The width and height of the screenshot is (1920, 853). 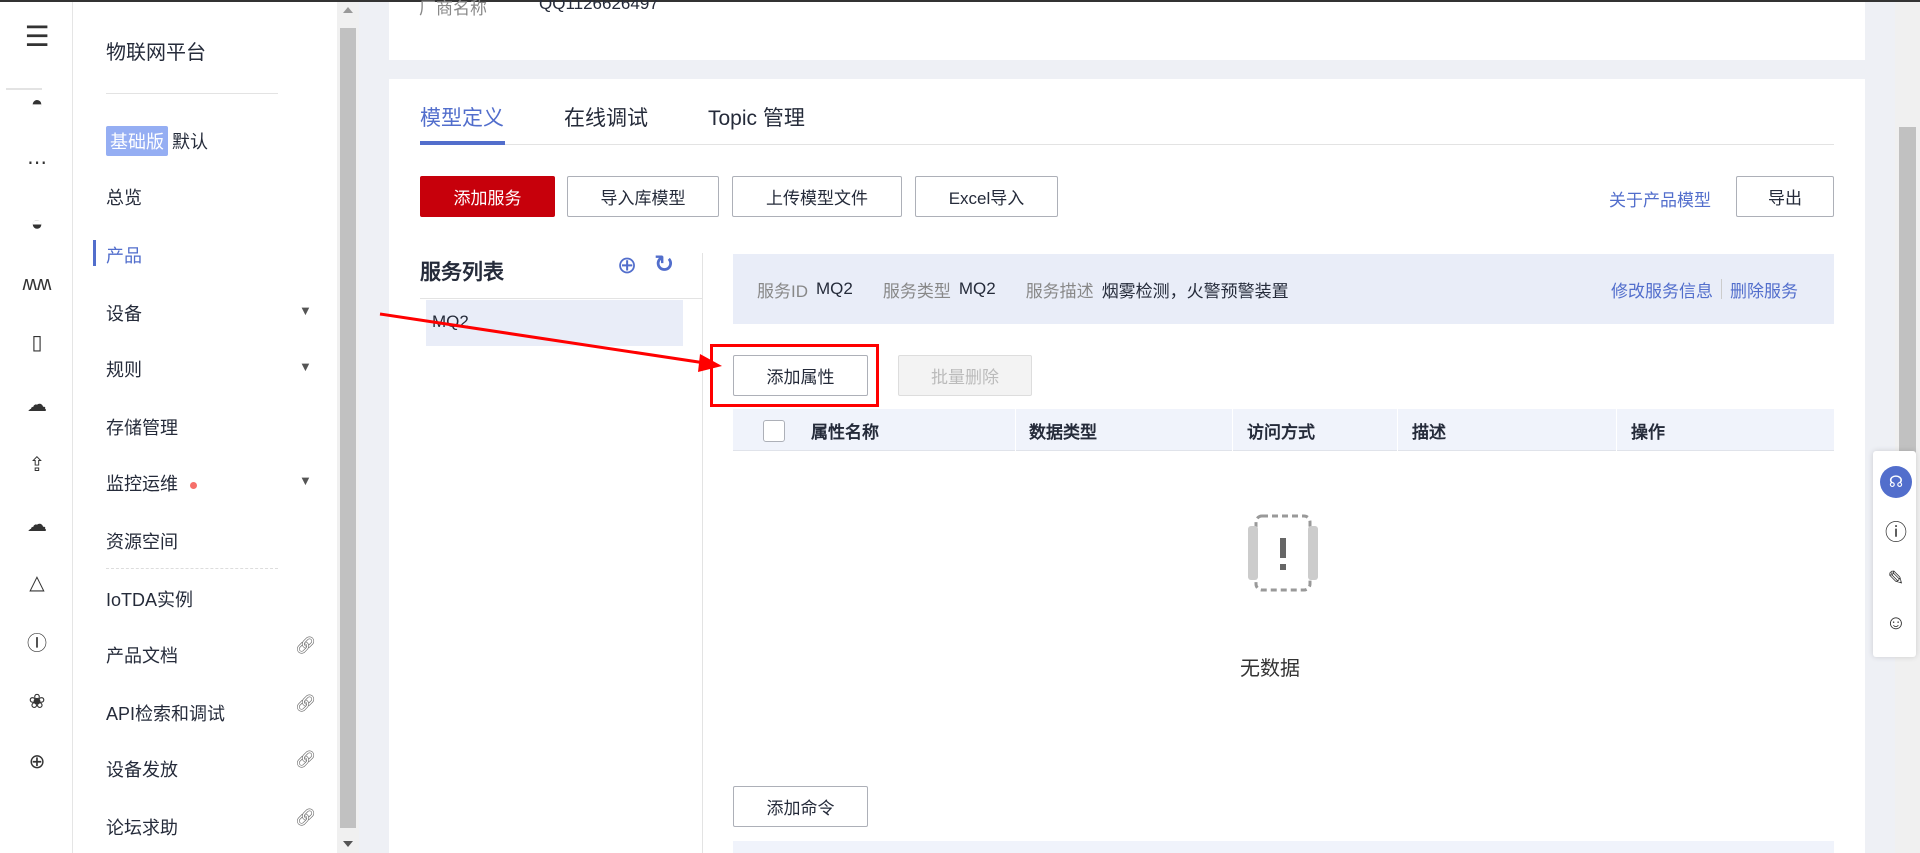 What do you see at coordinates (627, 265) in the screenshot?
I see `add-service-icon: ⊕` at bounding box center [627, 265].